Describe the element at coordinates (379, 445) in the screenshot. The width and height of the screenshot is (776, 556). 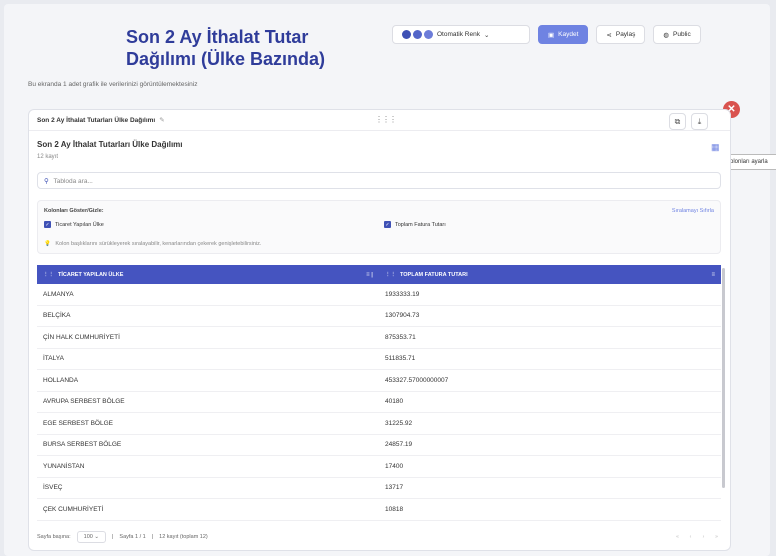
I see `table-row: BURSA SERBEST BÖLGE 24857.19` at that location.